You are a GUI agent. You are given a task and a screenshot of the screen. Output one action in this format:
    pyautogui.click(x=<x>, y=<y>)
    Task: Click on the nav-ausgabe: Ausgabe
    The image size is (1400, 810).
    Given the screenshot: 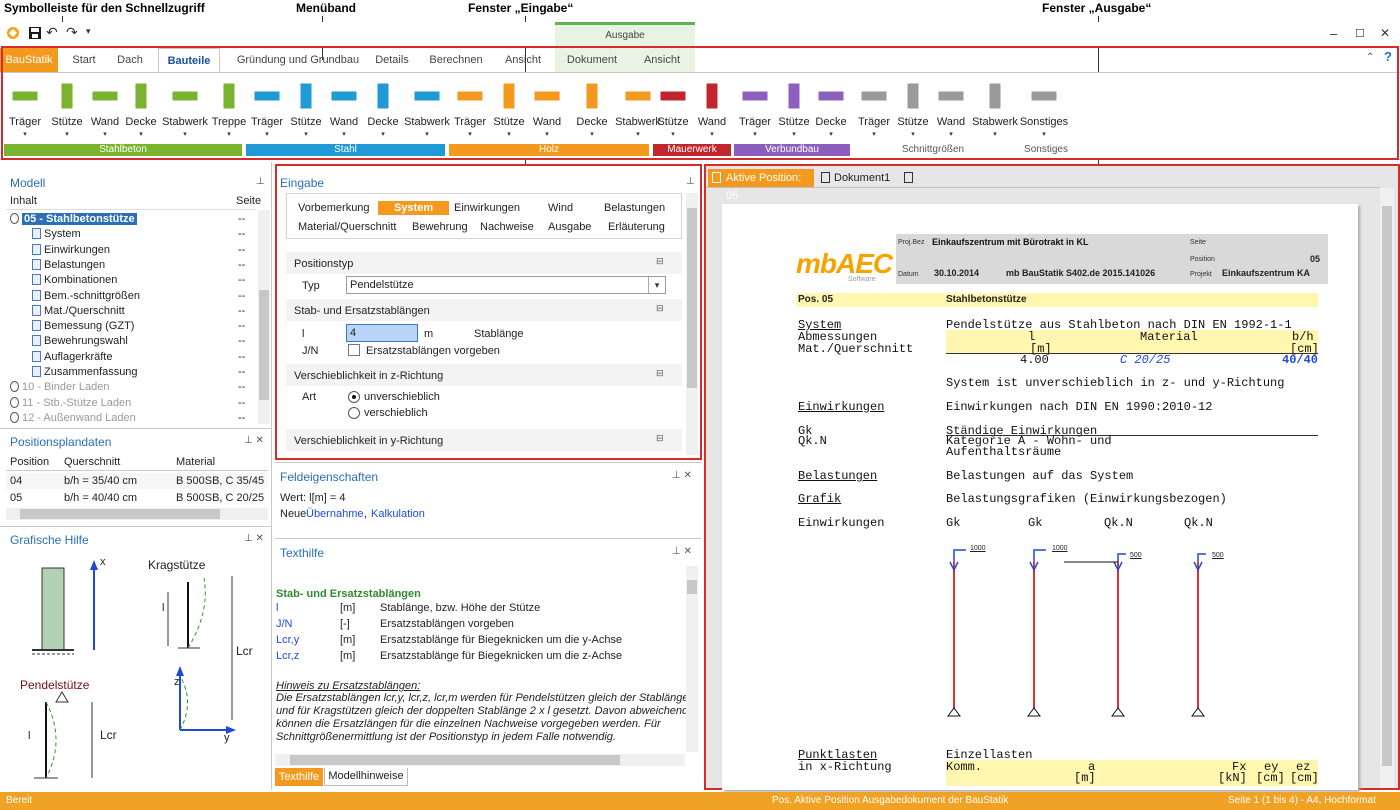 What is the action you would take?
    pyautogui.click(x=569, y=227)
    